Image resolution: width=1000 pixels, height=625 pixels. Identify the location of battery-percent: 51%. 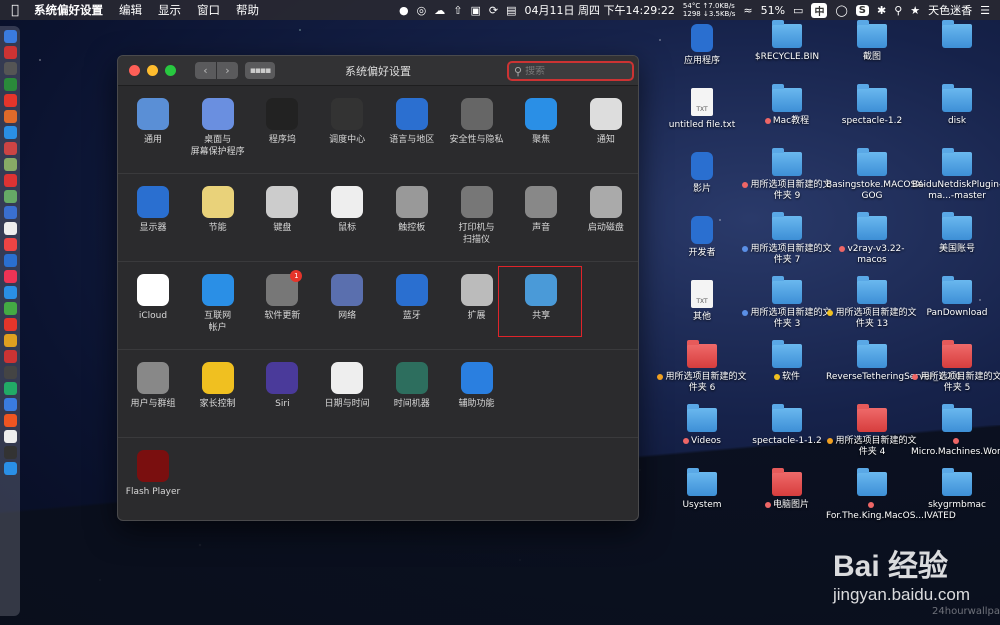
(773, 10).